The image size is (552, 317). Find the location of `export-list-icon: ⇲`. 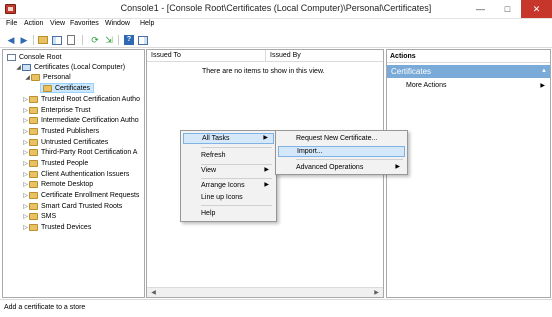

export-list-icon: ⇲ is located at coordinates (109, 40).